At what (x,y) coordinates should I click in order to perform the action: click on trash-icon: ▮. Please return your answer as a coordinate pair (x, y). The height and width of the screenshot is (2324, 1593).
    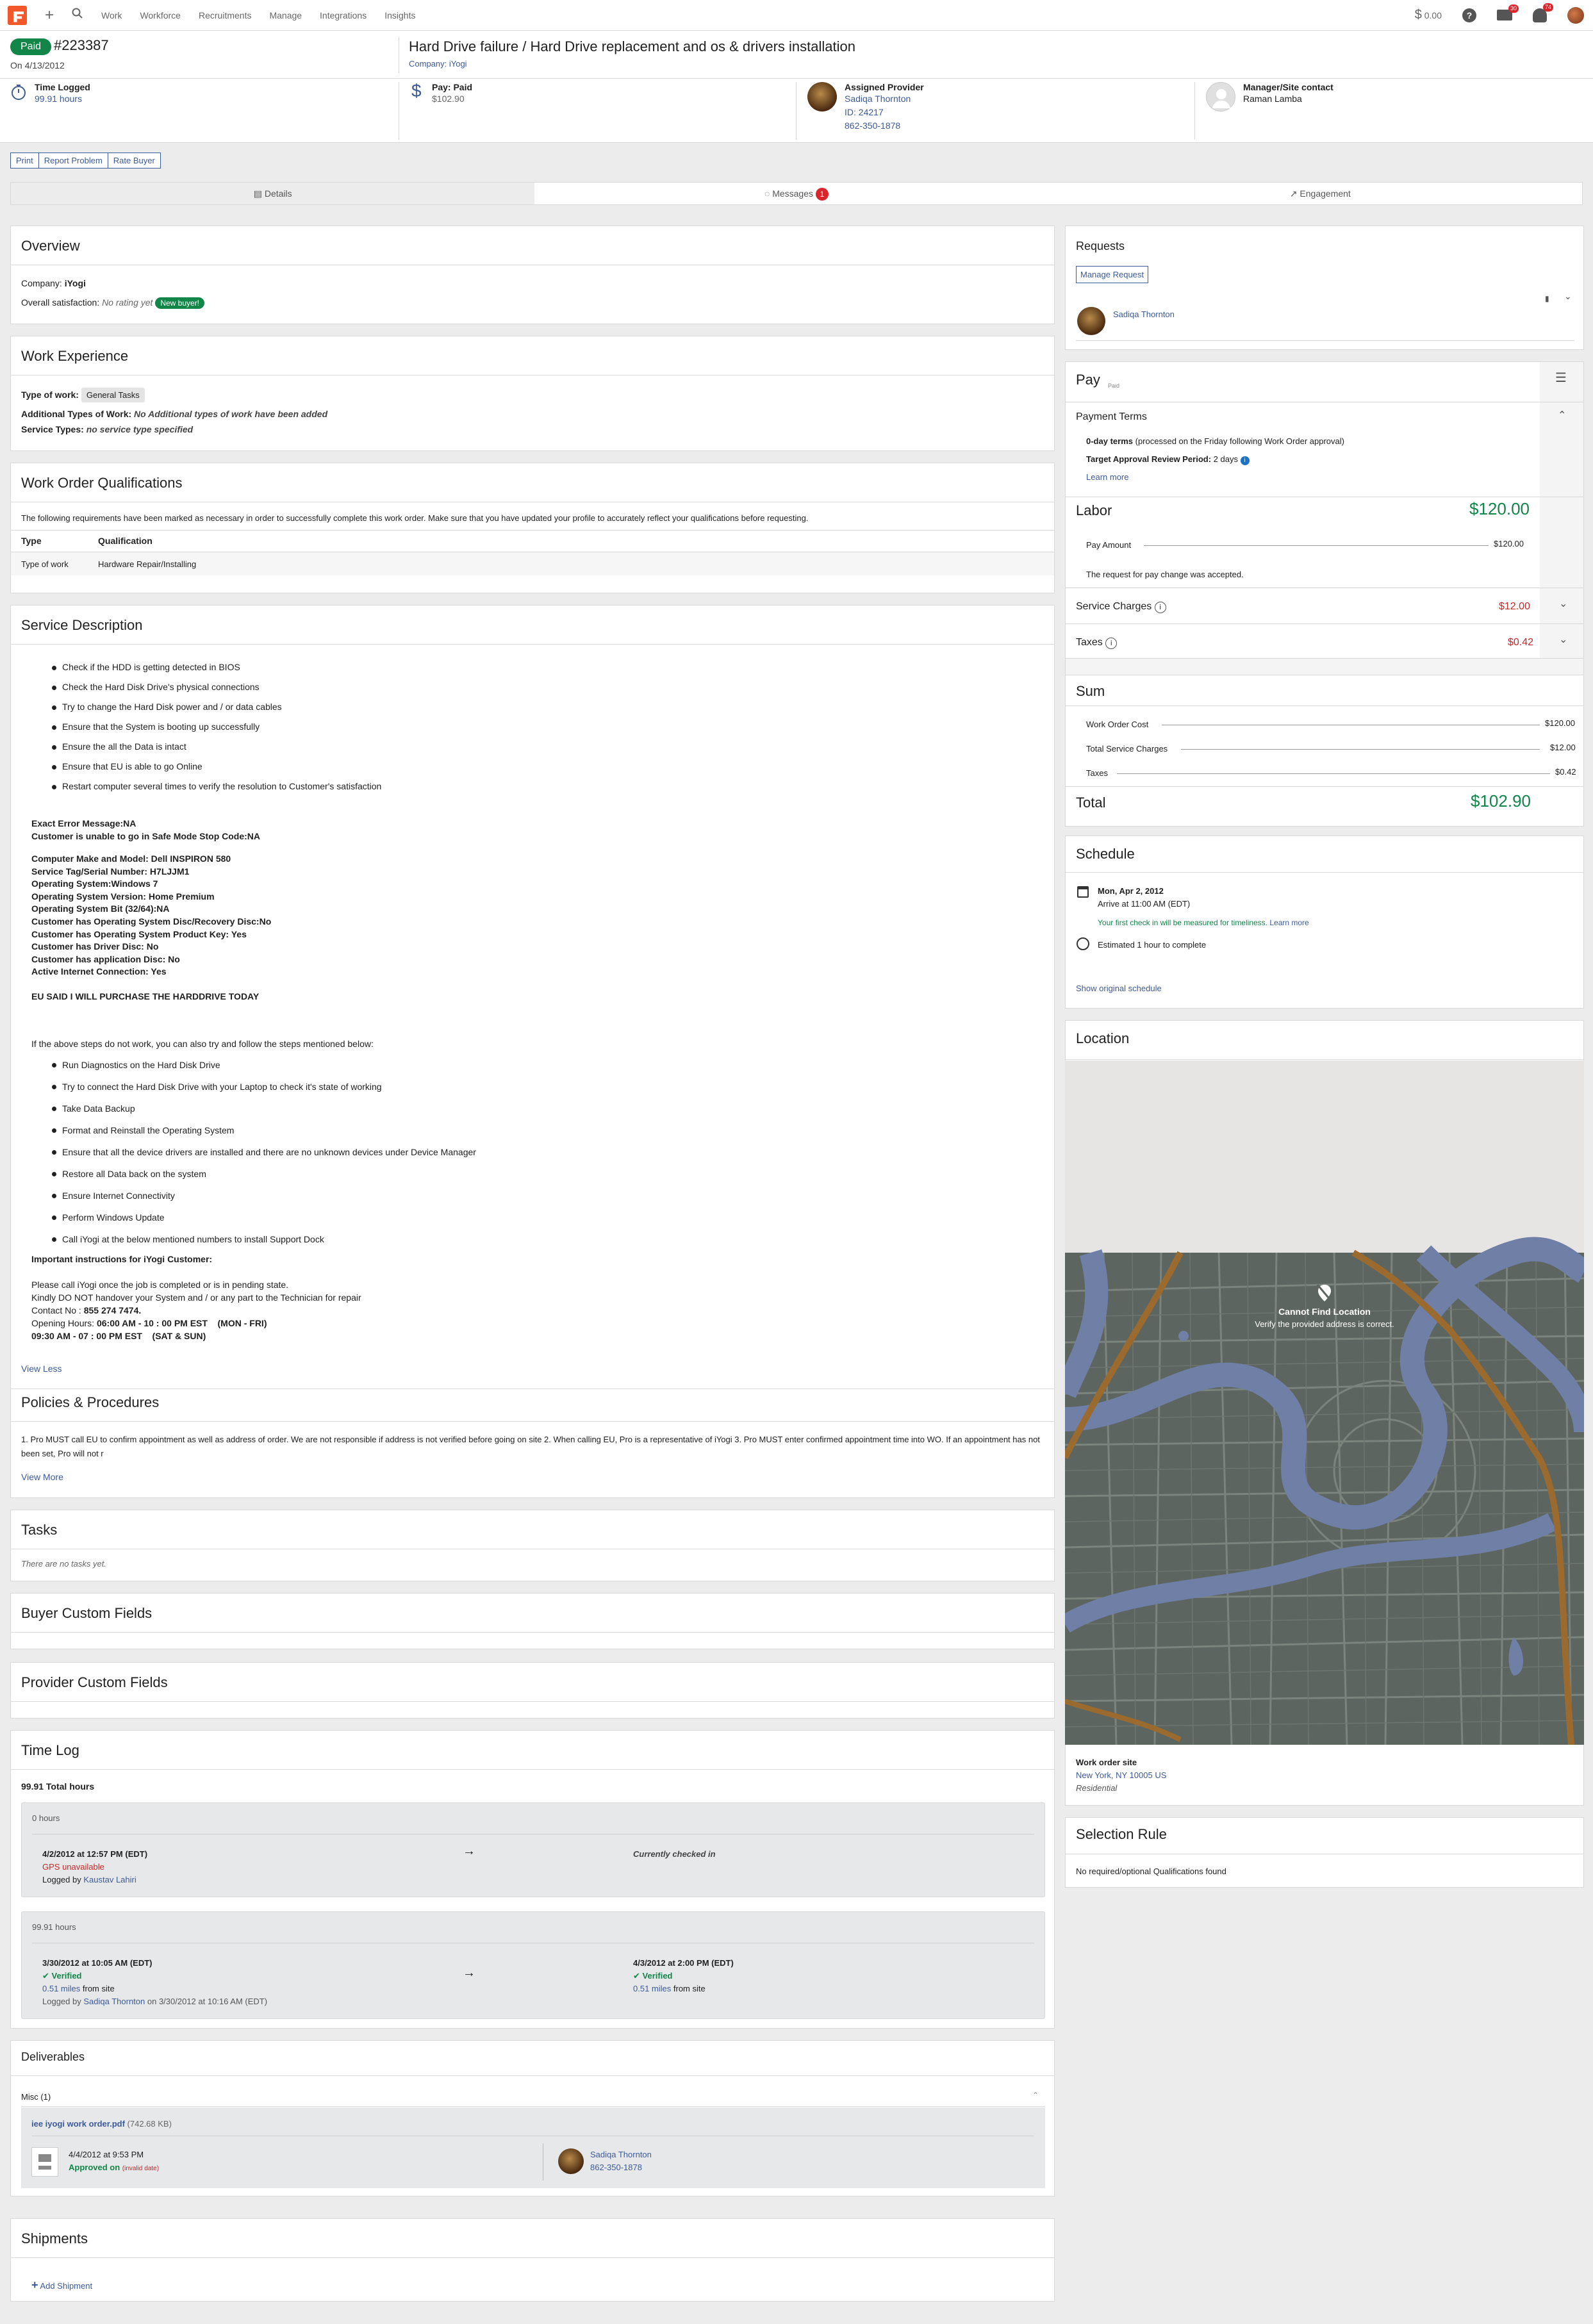
    Looking at the image, I should click on (1547, 299).